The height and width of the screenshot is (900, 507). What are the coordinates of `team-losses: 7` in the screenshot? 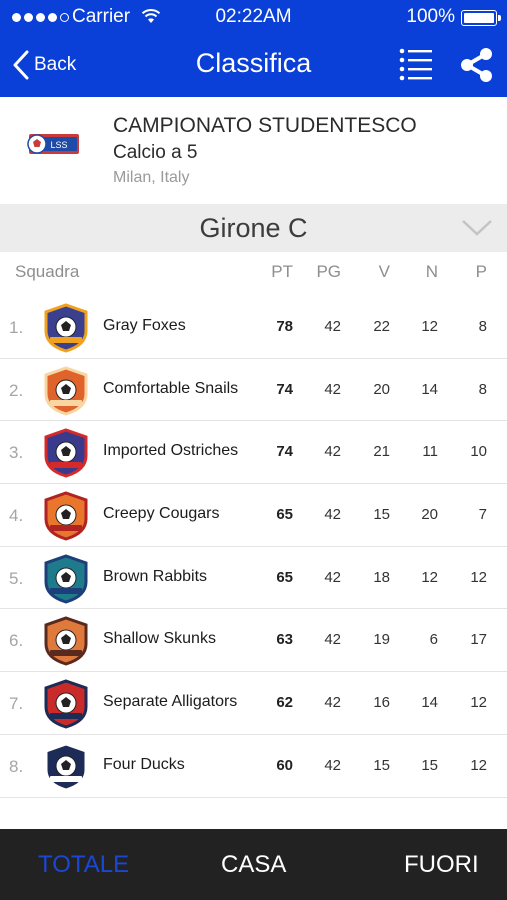 It's located at (482, 515).